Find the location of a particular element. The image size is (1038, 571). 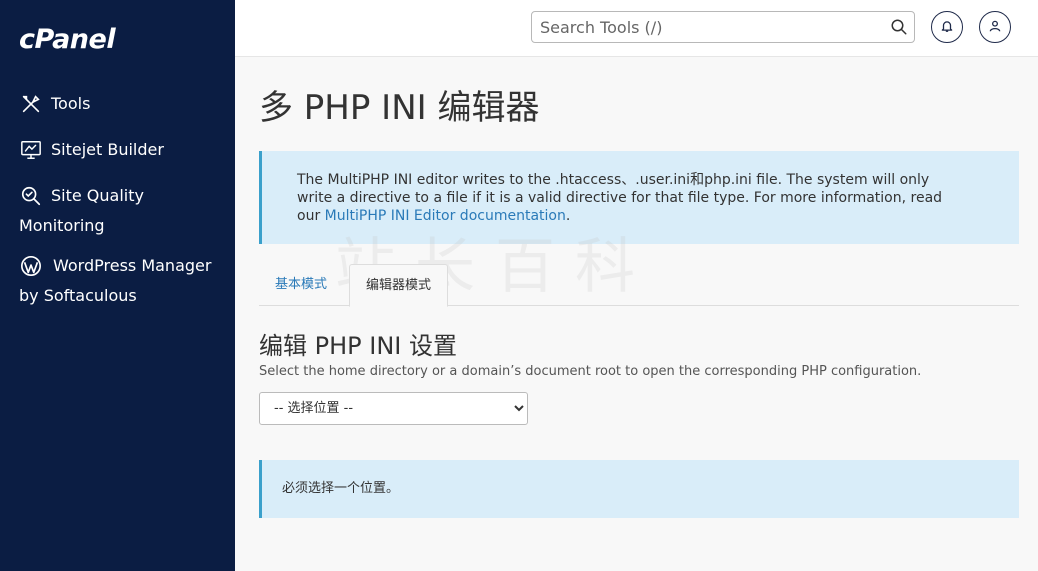

sidebar-item-site-quality-monitoring: Site Quality Monitoring is located at coordinates (122, 211).